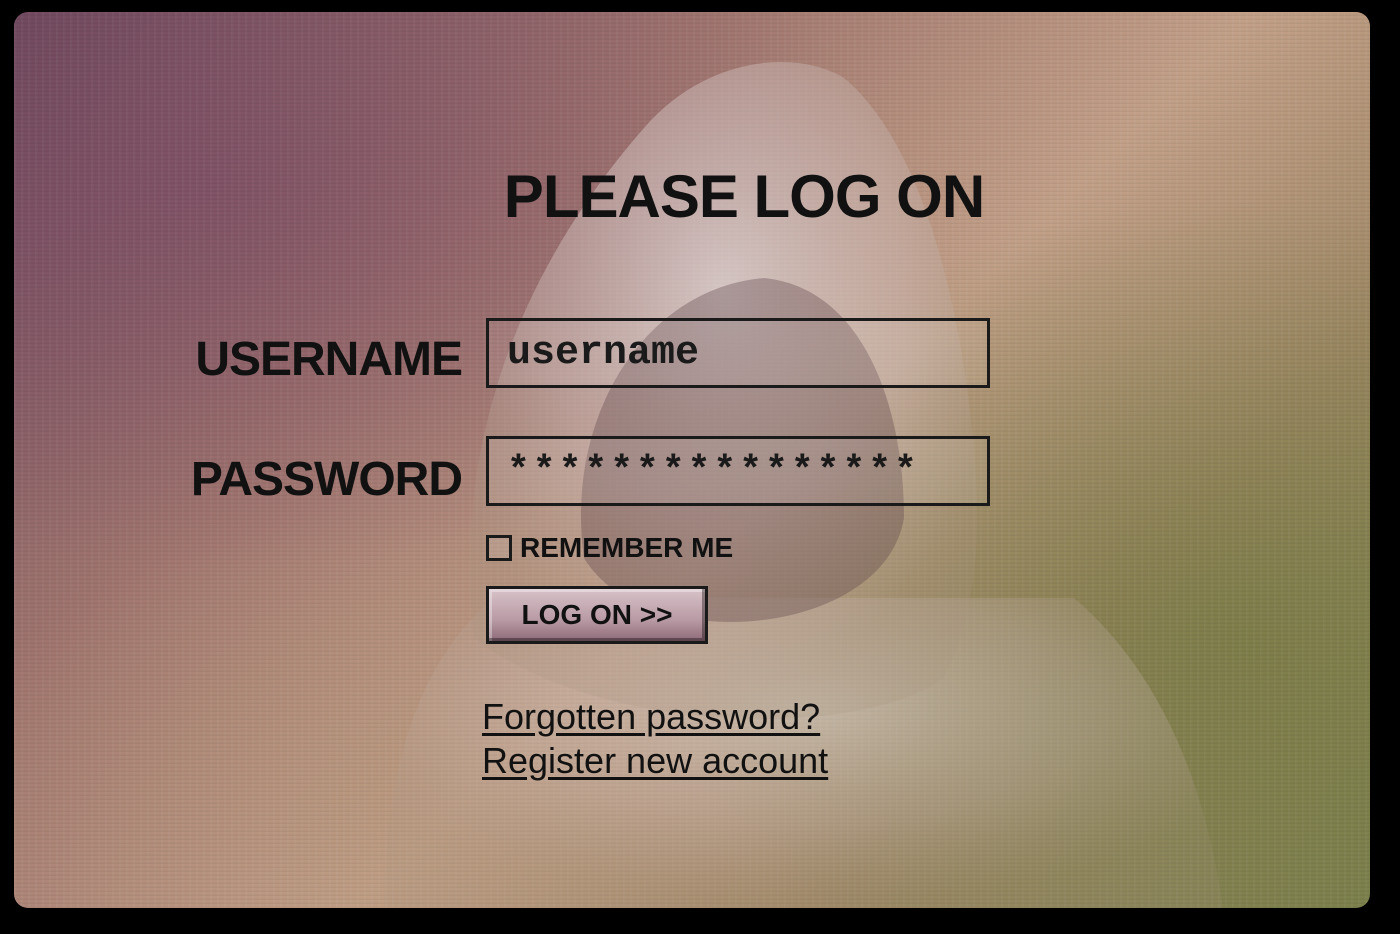 This screenshot has height=934, width=1400. I want to click on log-on-button: LOG ON >>, so click(597, 615).